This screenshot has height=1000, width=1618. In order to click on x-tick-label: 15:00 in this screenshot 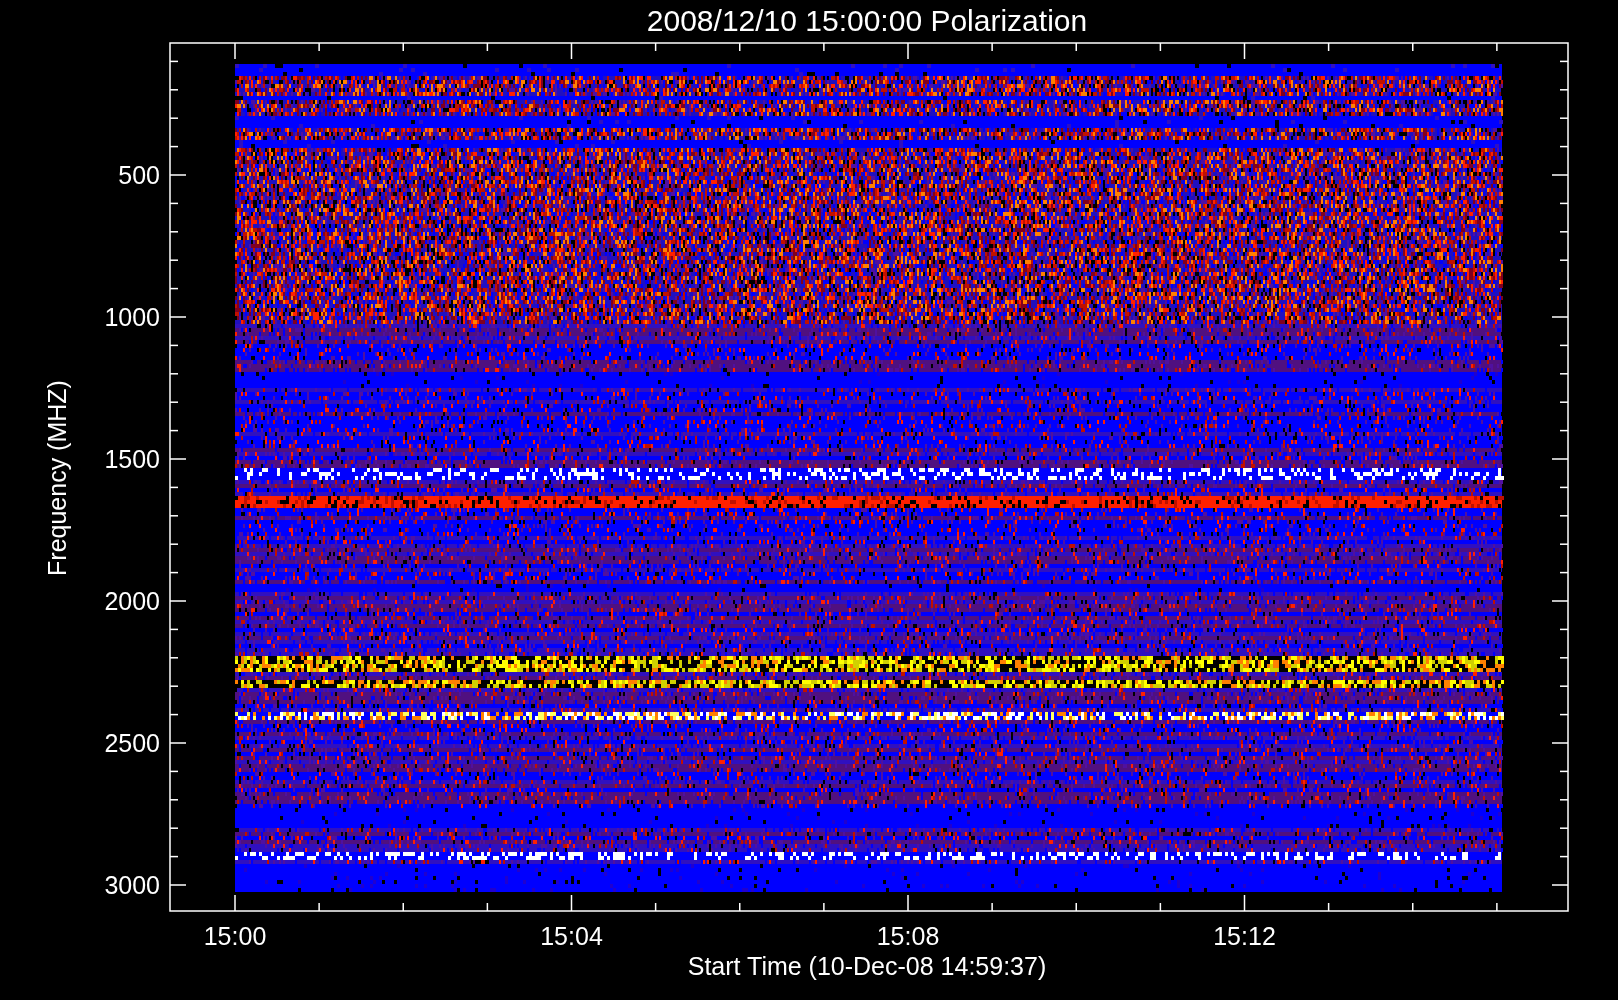, I will do `click(235, 936)`.